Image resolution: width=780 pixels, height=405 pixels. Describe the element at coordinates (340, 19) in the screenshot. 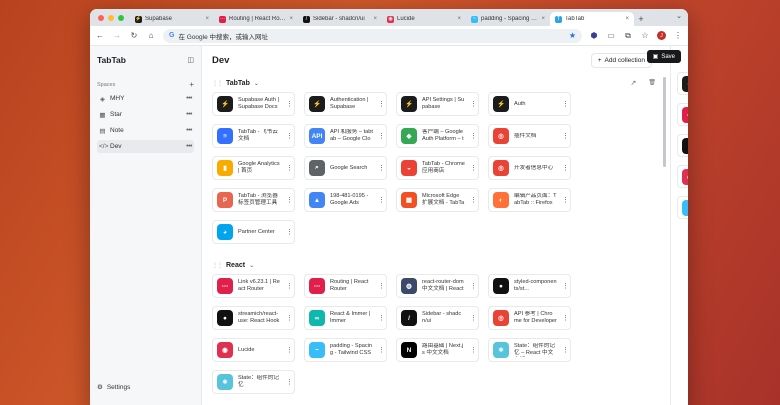

I see `browser-tab: / Sidebar - shadcn/ui ×` at that location.